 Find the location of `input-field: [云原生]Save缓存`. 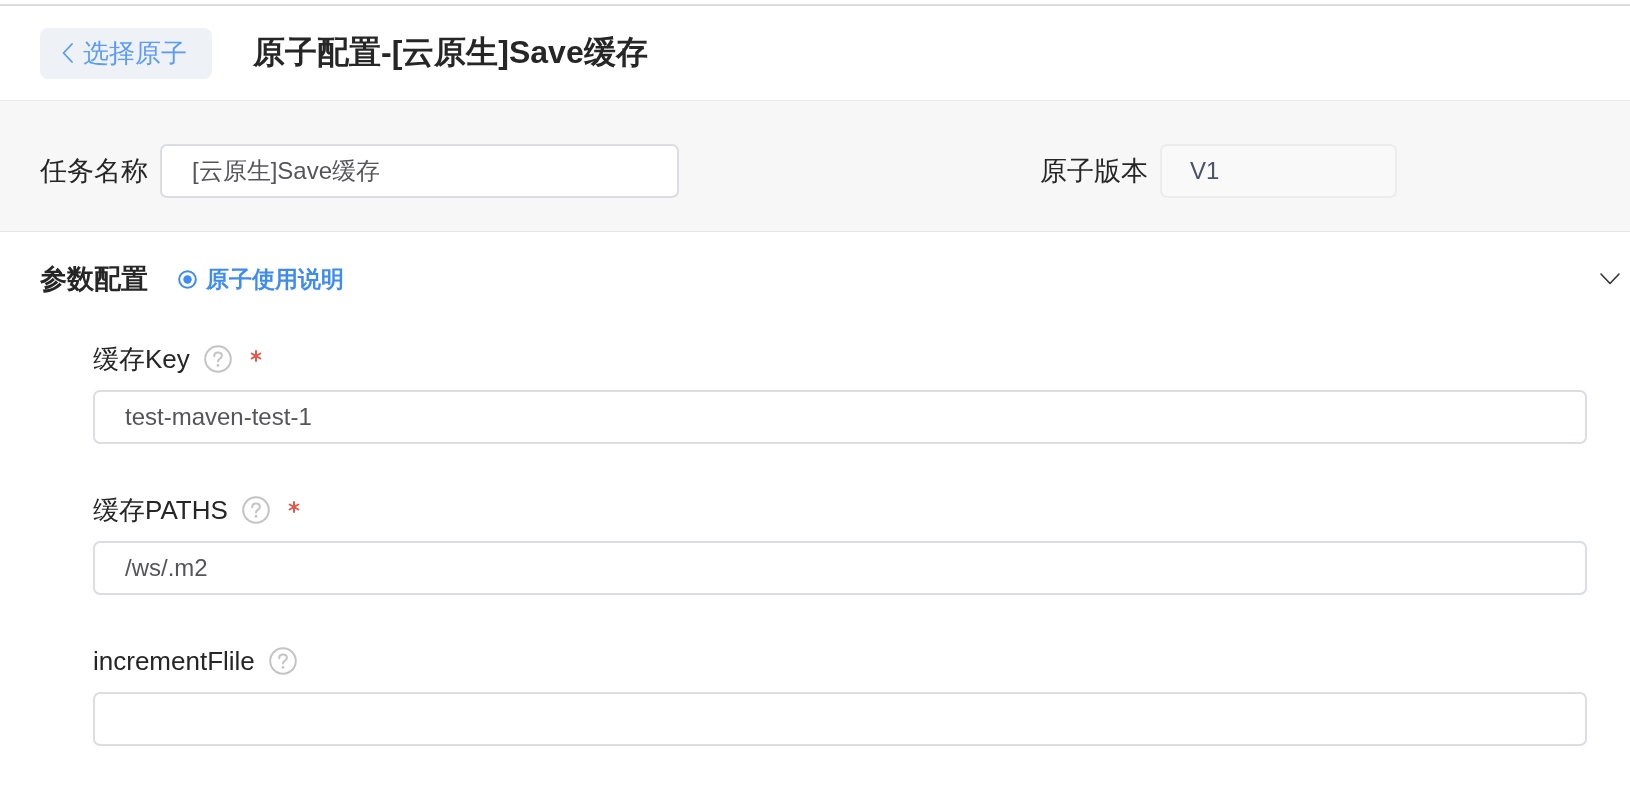

input-field: [云原生]Save缓存 is located at coordinates (419, 171).